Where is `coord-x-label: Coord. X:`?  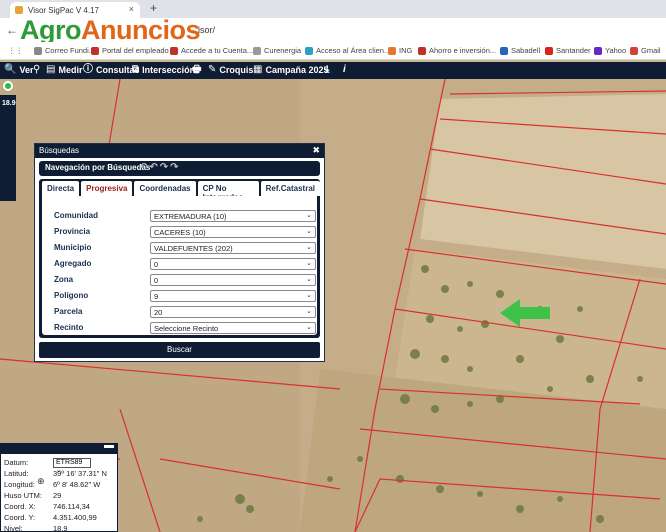
coord-x-label: Coord. X: is located at coordinates (20, 506).